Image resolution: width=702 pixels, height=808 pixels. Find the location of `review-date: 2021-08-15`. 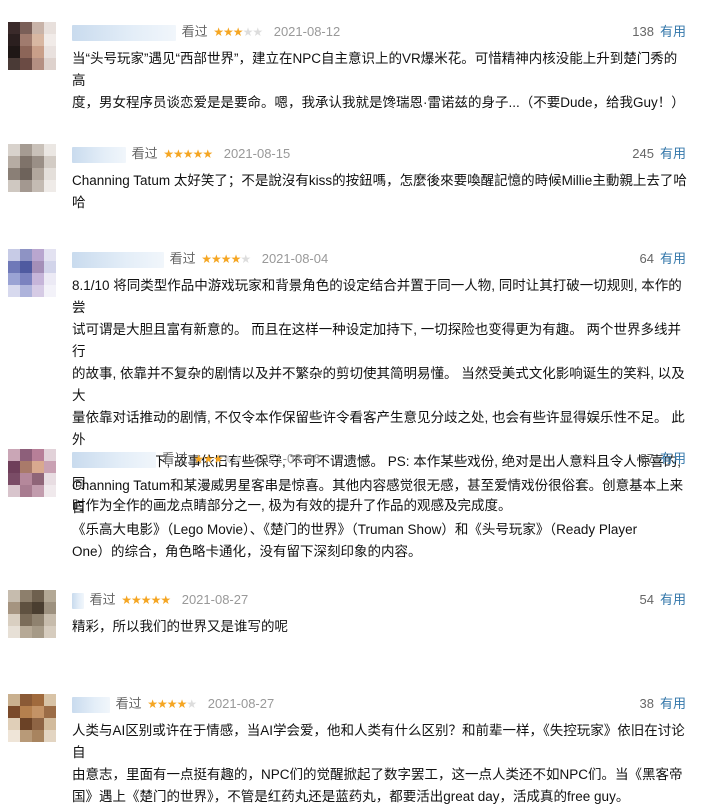

review-date: 2021-08-15 is located at coordinates (257, 153).